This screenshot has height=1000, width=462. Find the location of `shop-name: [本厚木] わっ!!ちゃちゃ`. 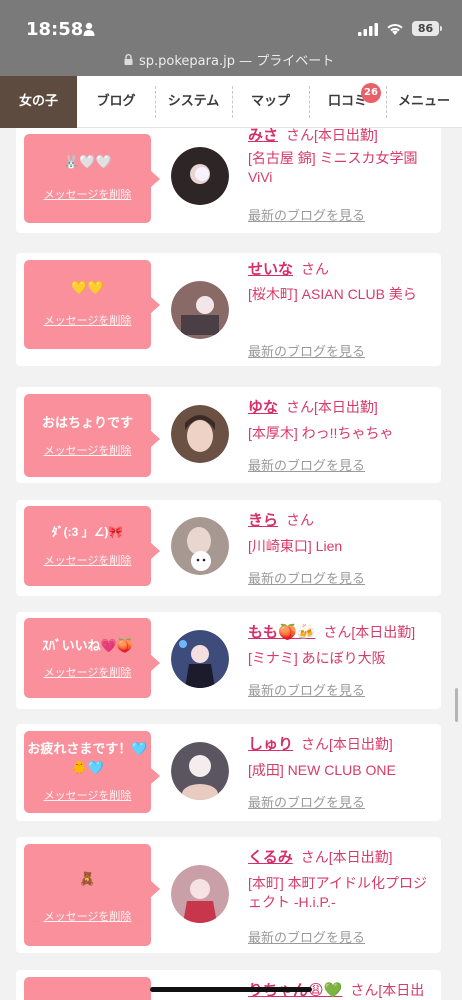

shop-name: [本厚木] わっ!!ちゃちゃ is located at coordinates (321, 433).